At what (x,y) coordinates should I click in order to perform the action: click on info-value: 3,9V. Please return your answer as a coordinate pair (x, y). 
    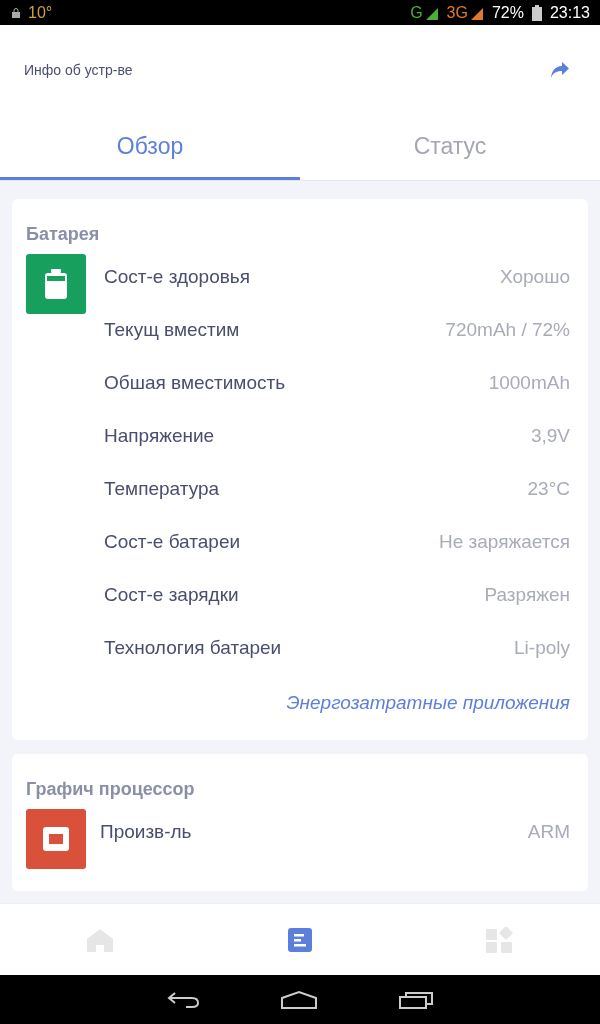
    Looking at the image, I should click on (550, 436).